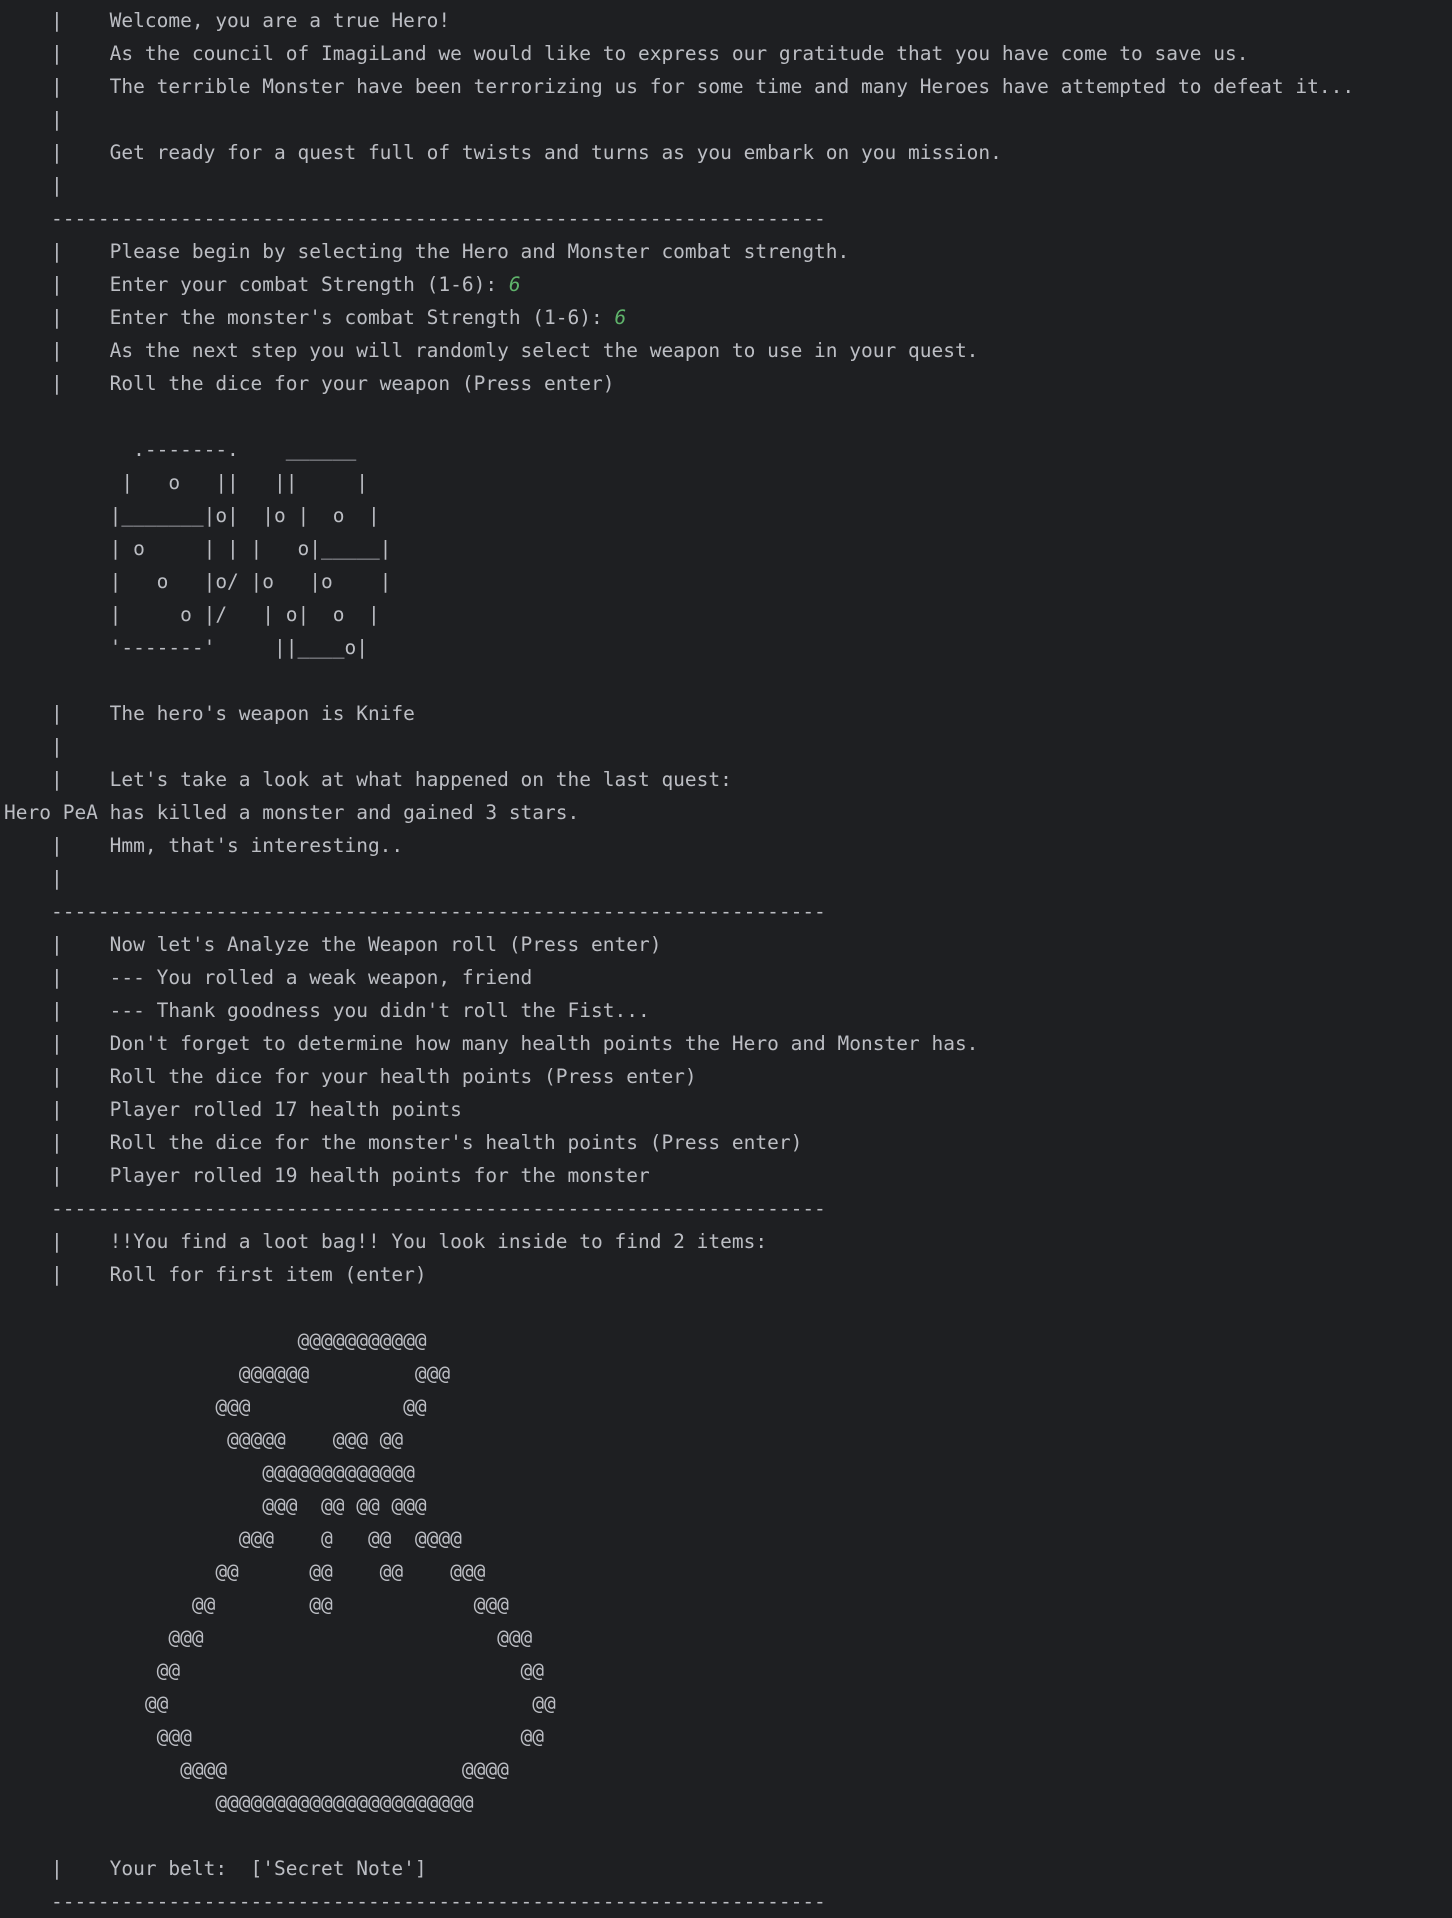  Describe the element at coordinates (204, 1439) in the screenshot. I see `console-line-text: @@@@@ @@@ @@` at that location.